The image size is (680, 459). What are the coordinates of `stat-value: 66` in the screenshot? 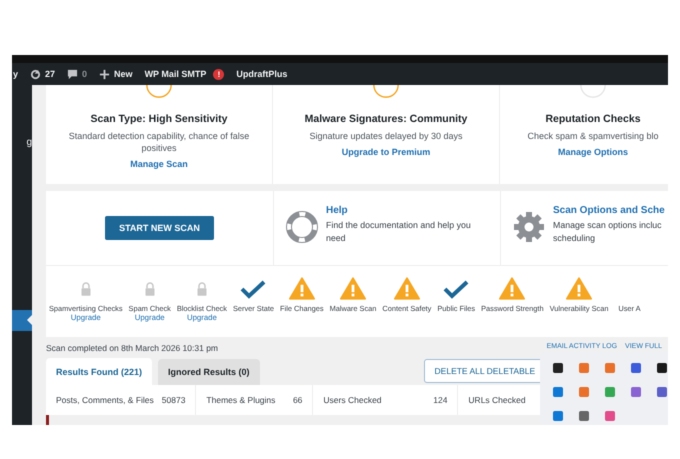 It's located at (297, 400).